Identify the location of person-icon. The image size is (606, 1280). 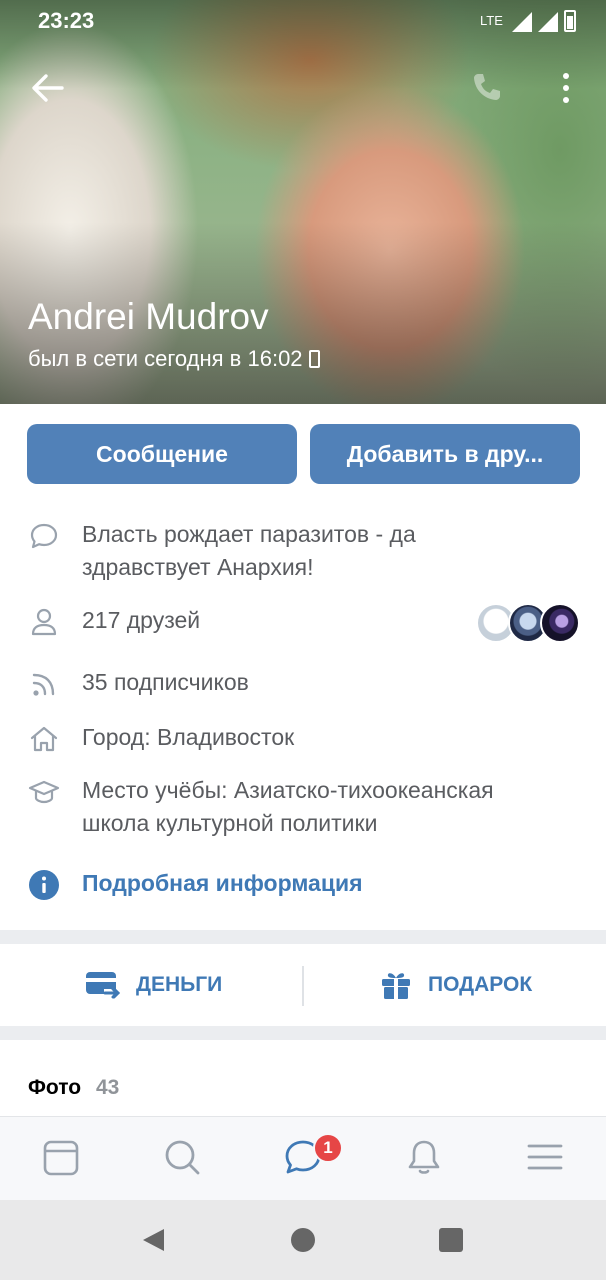
(44, 622).